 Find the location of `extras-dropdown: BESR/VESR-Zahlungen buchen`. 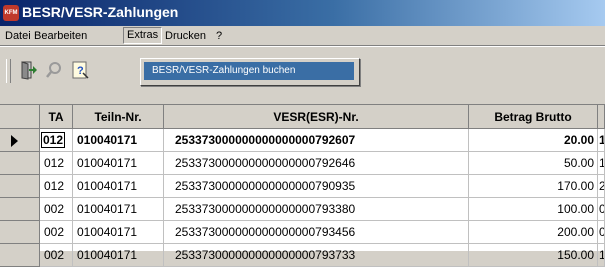

extras-dropdown: BESR/VESR-Zahlungen buchen is located at coordinates (250, 72).